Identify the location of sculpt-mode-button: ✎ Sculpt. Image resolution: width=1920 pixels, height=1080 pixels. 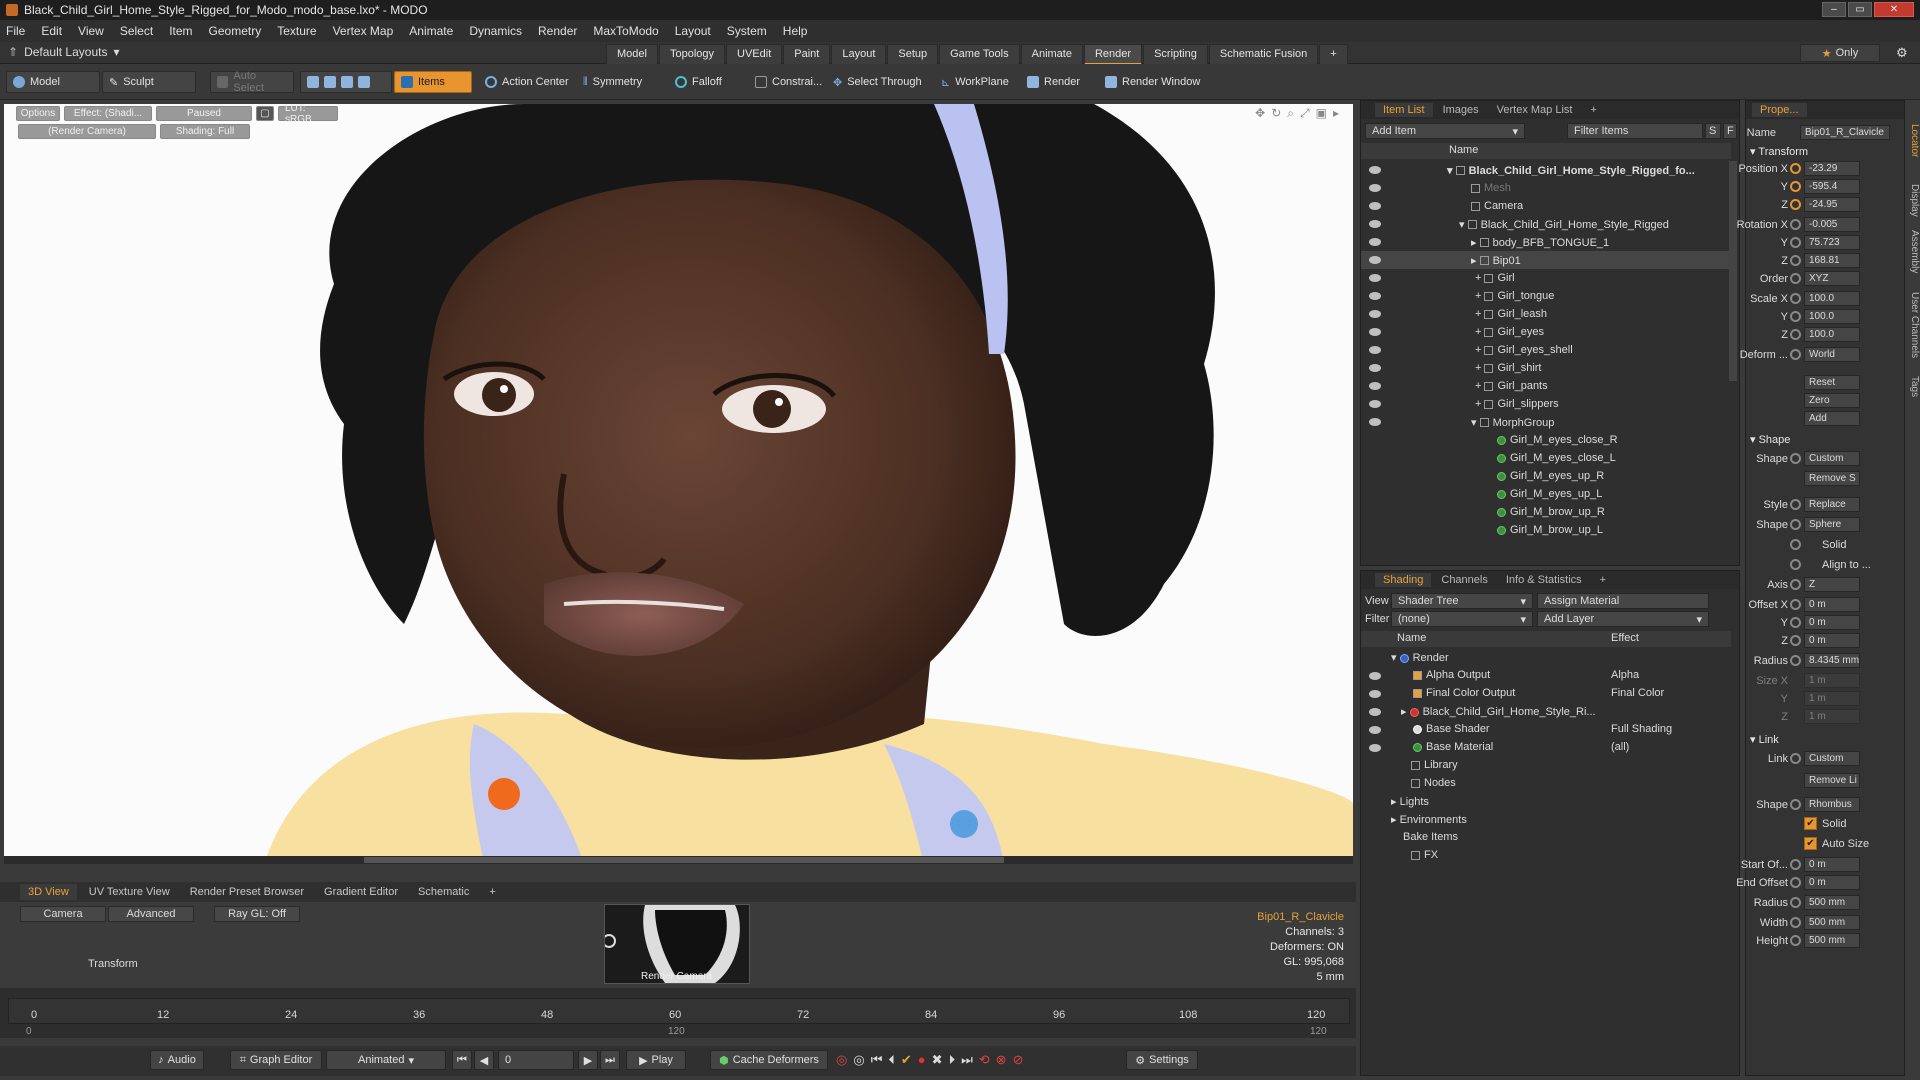
(149, 82).